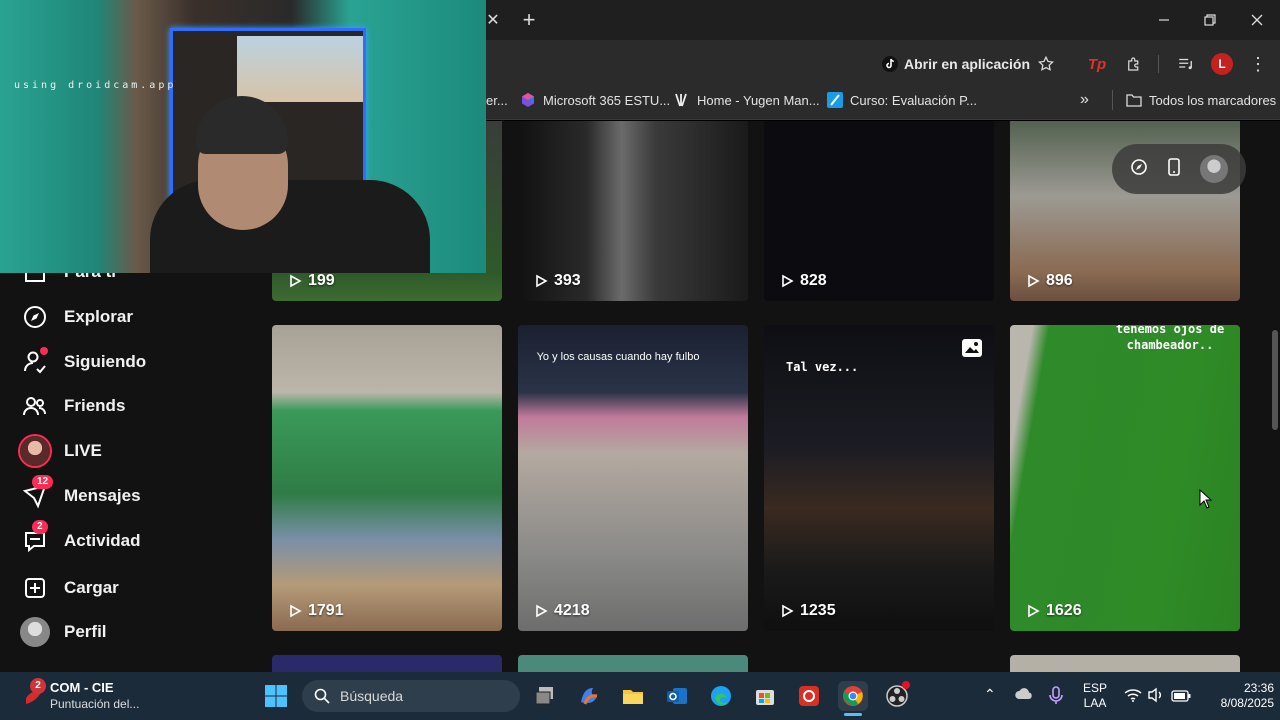 Image resolution: width=1280 pixels, height=720 pixels. What do you see at coordinates (102, 495) in the screenshot?
I see `sidebar-item-label: Mensajes` at bounding box center [102, 495].